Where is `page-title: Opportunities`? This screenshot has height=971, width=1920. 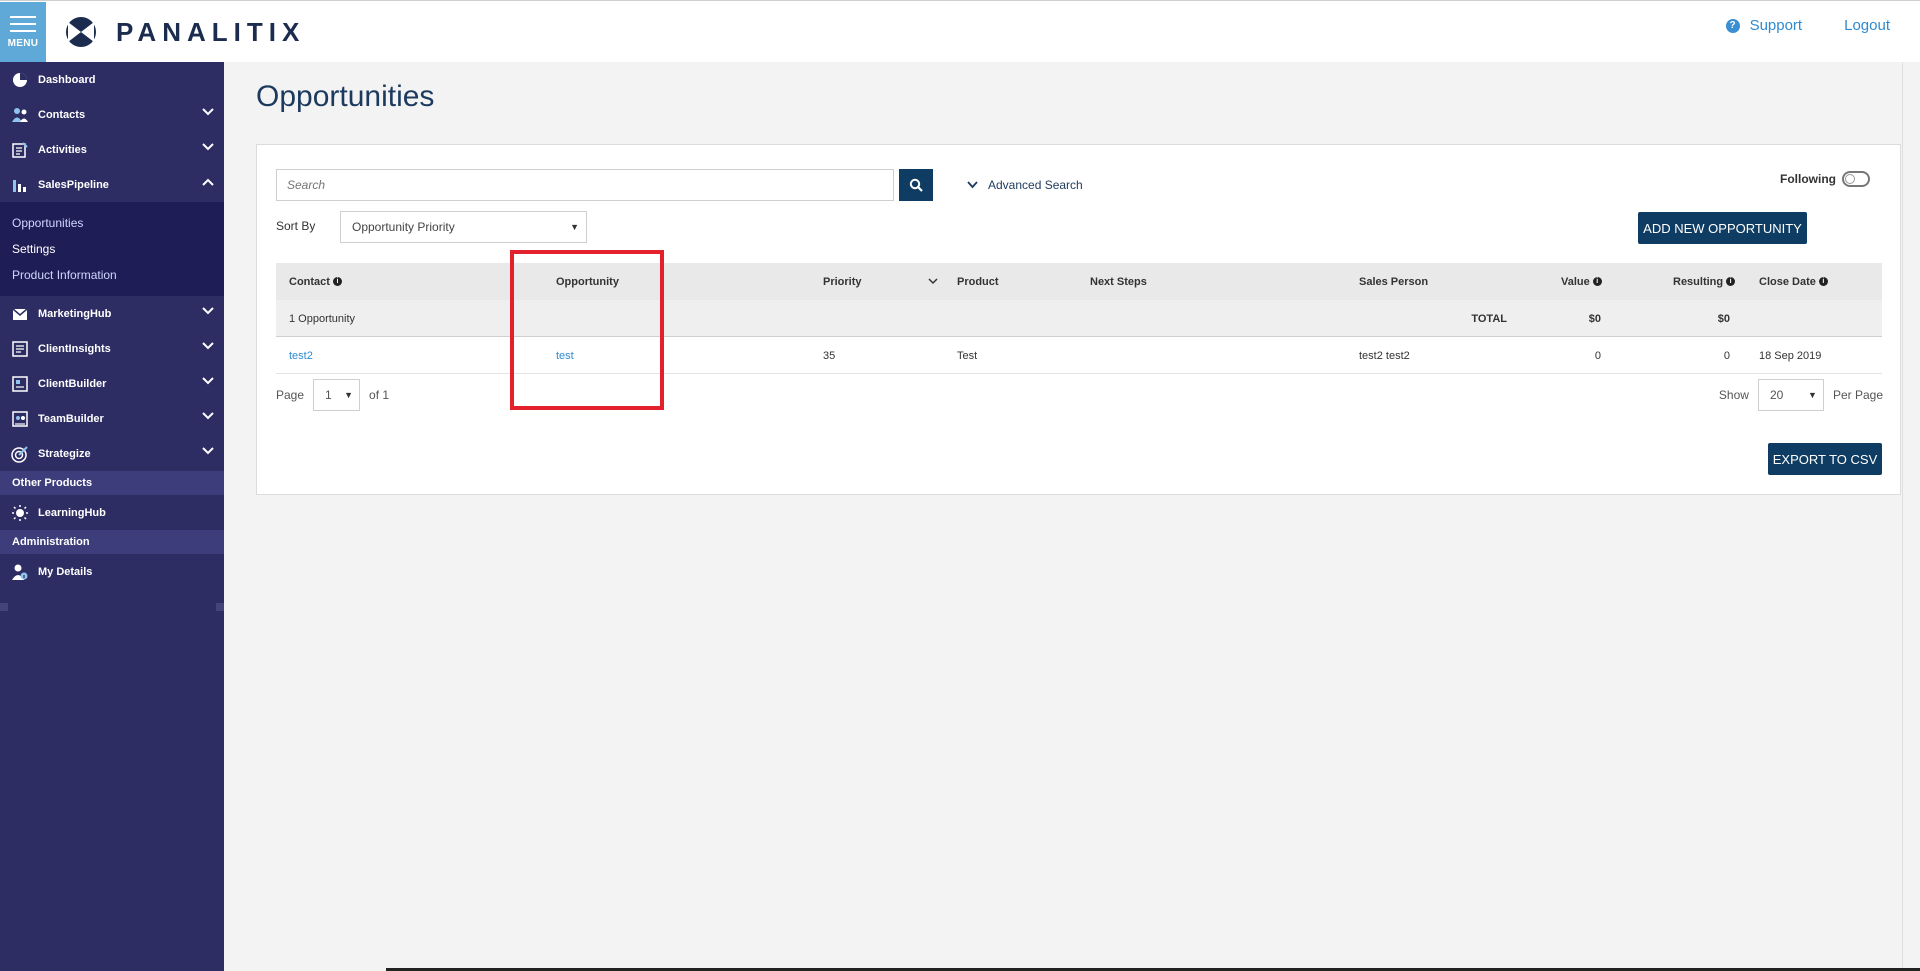 page-title: Opportunities is located at coordinates (345, 96).